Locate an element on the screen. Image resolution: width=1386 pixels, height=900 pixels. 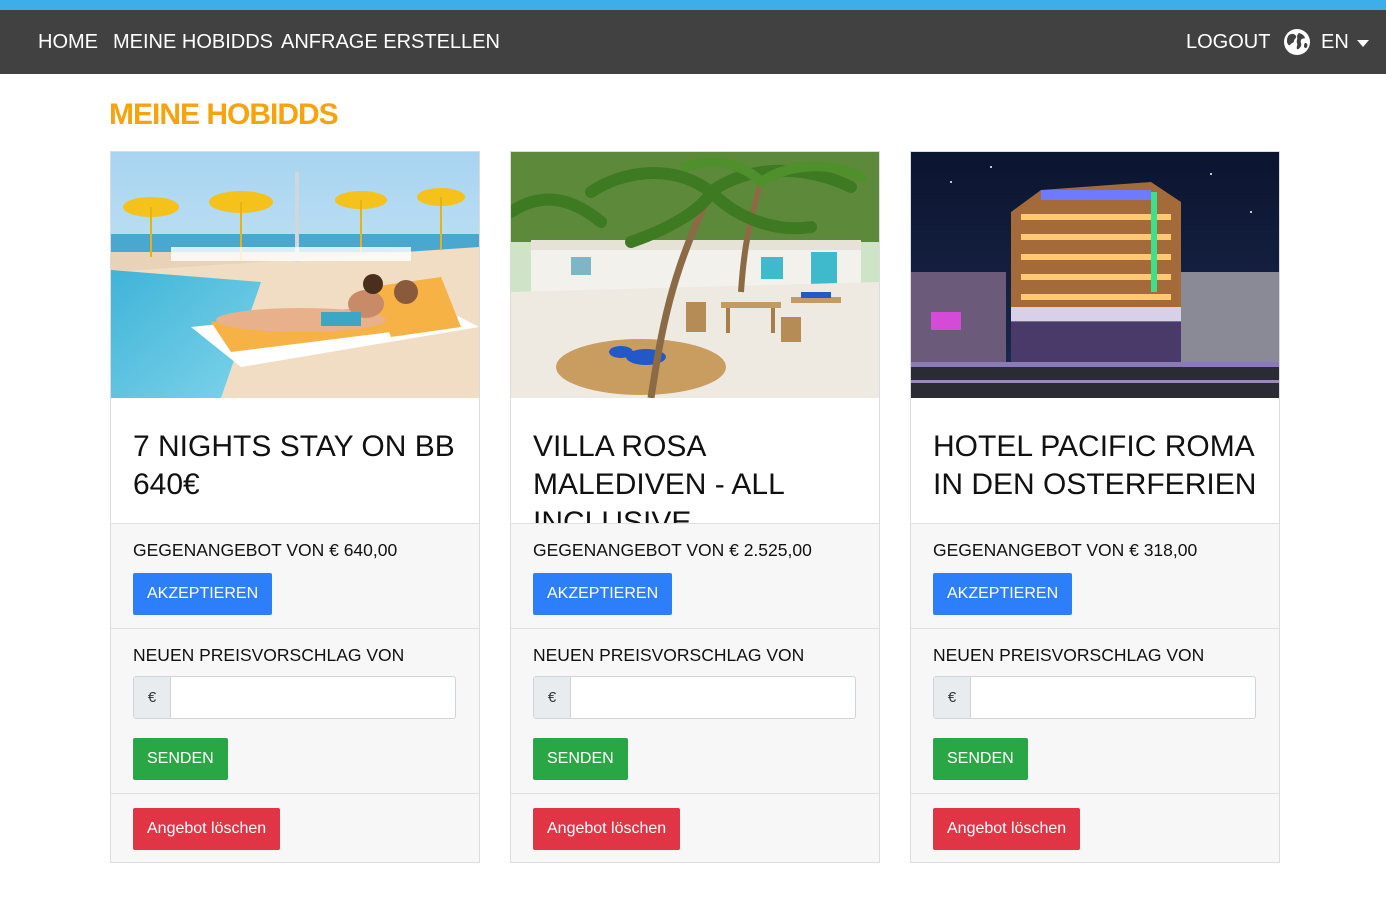
page-title: MEINE HOBIDDS is located at coordinates (224, 114).